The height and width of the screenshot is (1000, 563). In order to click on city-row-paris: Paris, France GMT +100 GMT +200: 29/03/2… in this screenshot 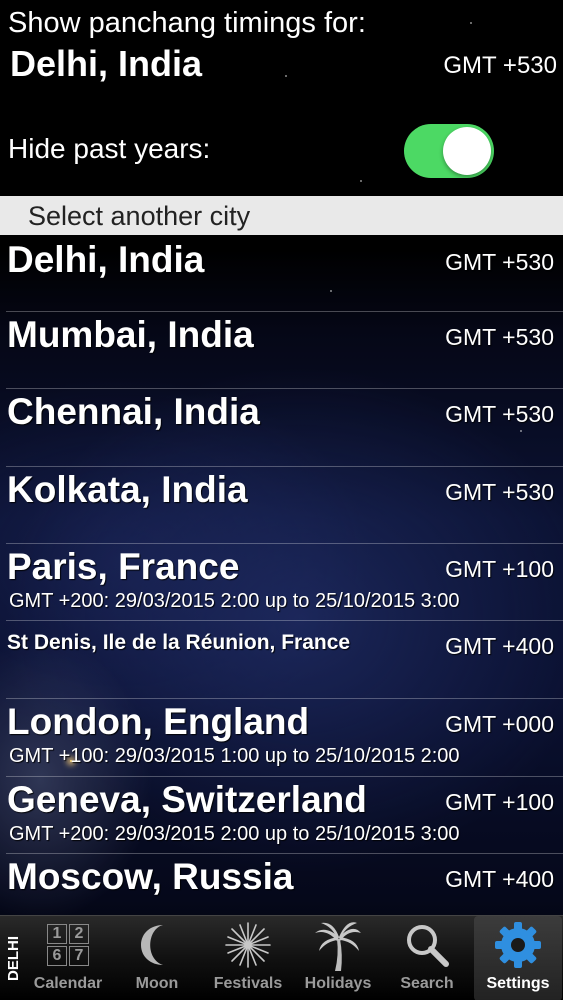, I will do `click(281, 581)`.